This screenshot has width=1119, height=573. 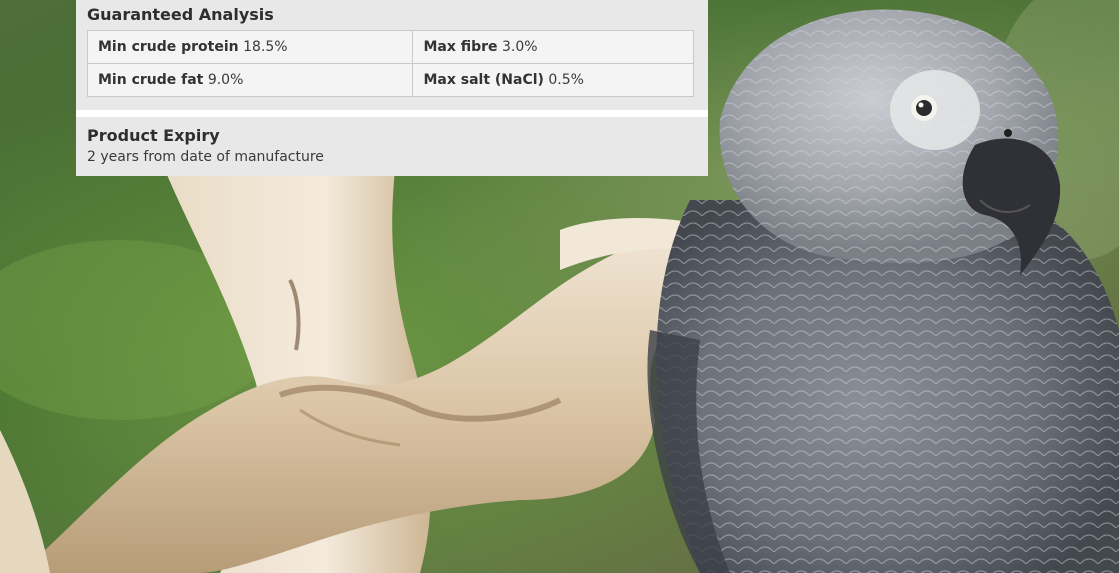 What do you see at coordinates (392, 113) in the screenshot?
I see `section-divider` at bounding box center [392, 113].